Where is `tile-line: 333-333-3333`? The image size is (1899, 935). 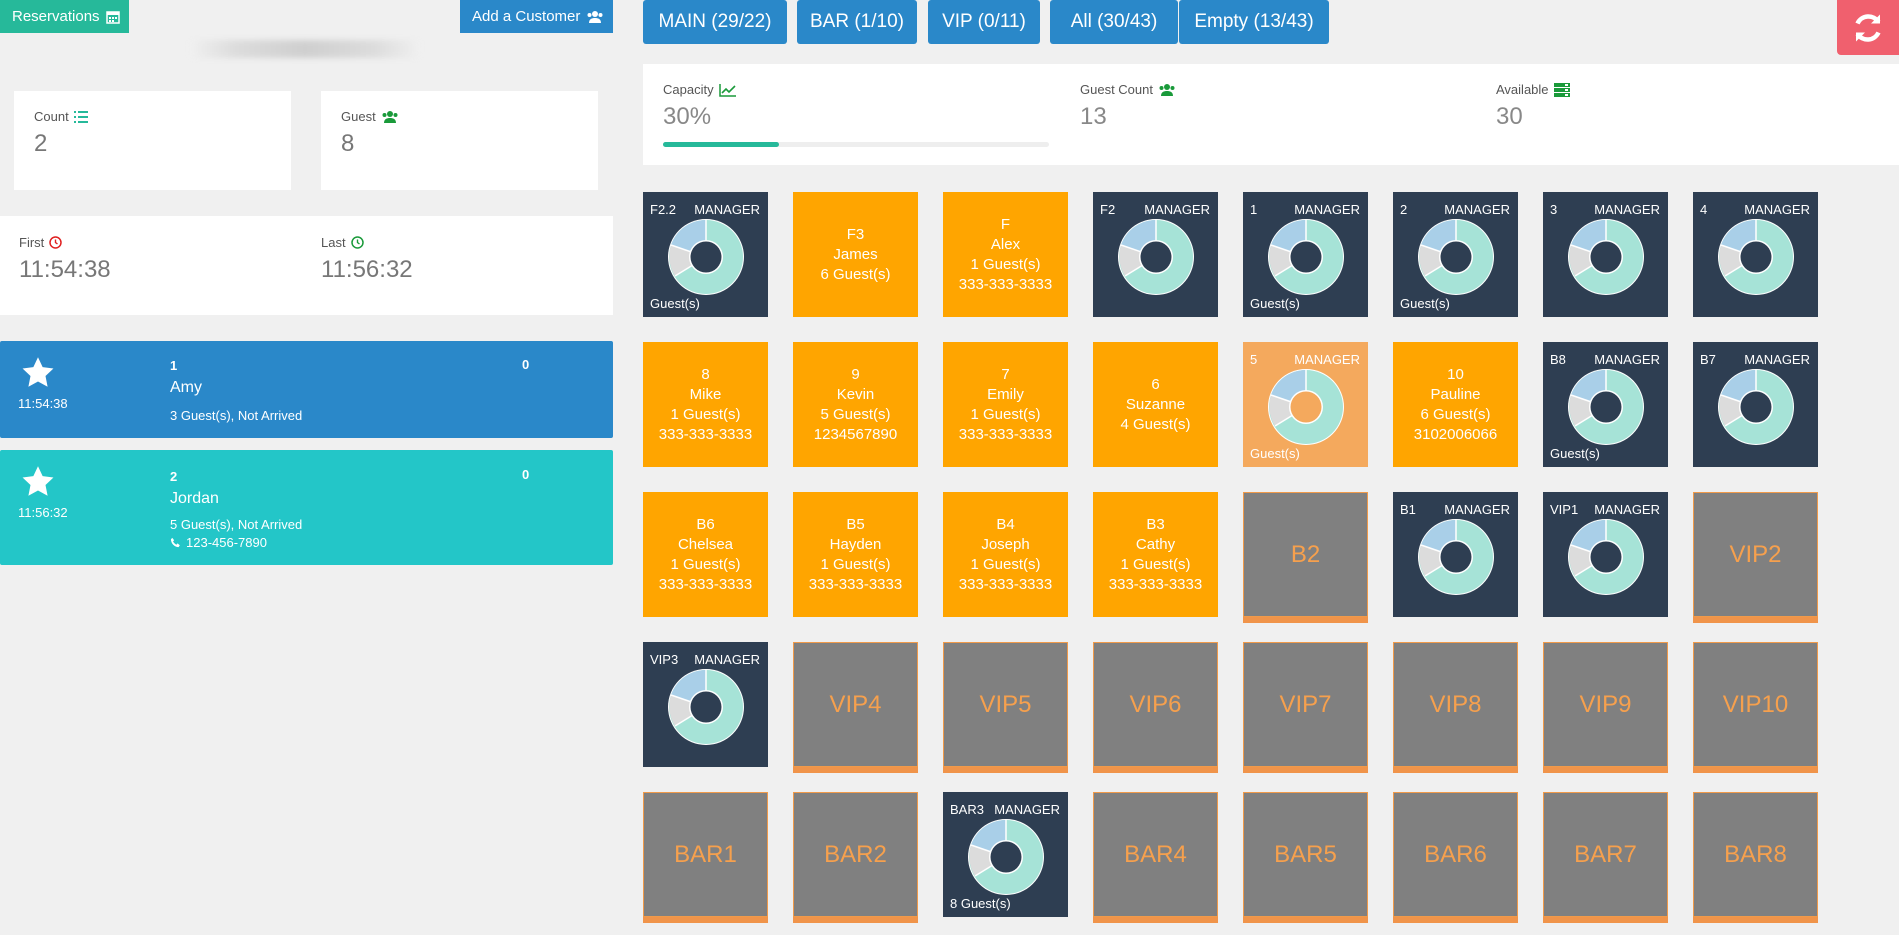 tile-line: 333-333-3333 is located at coordinates (855, 584).